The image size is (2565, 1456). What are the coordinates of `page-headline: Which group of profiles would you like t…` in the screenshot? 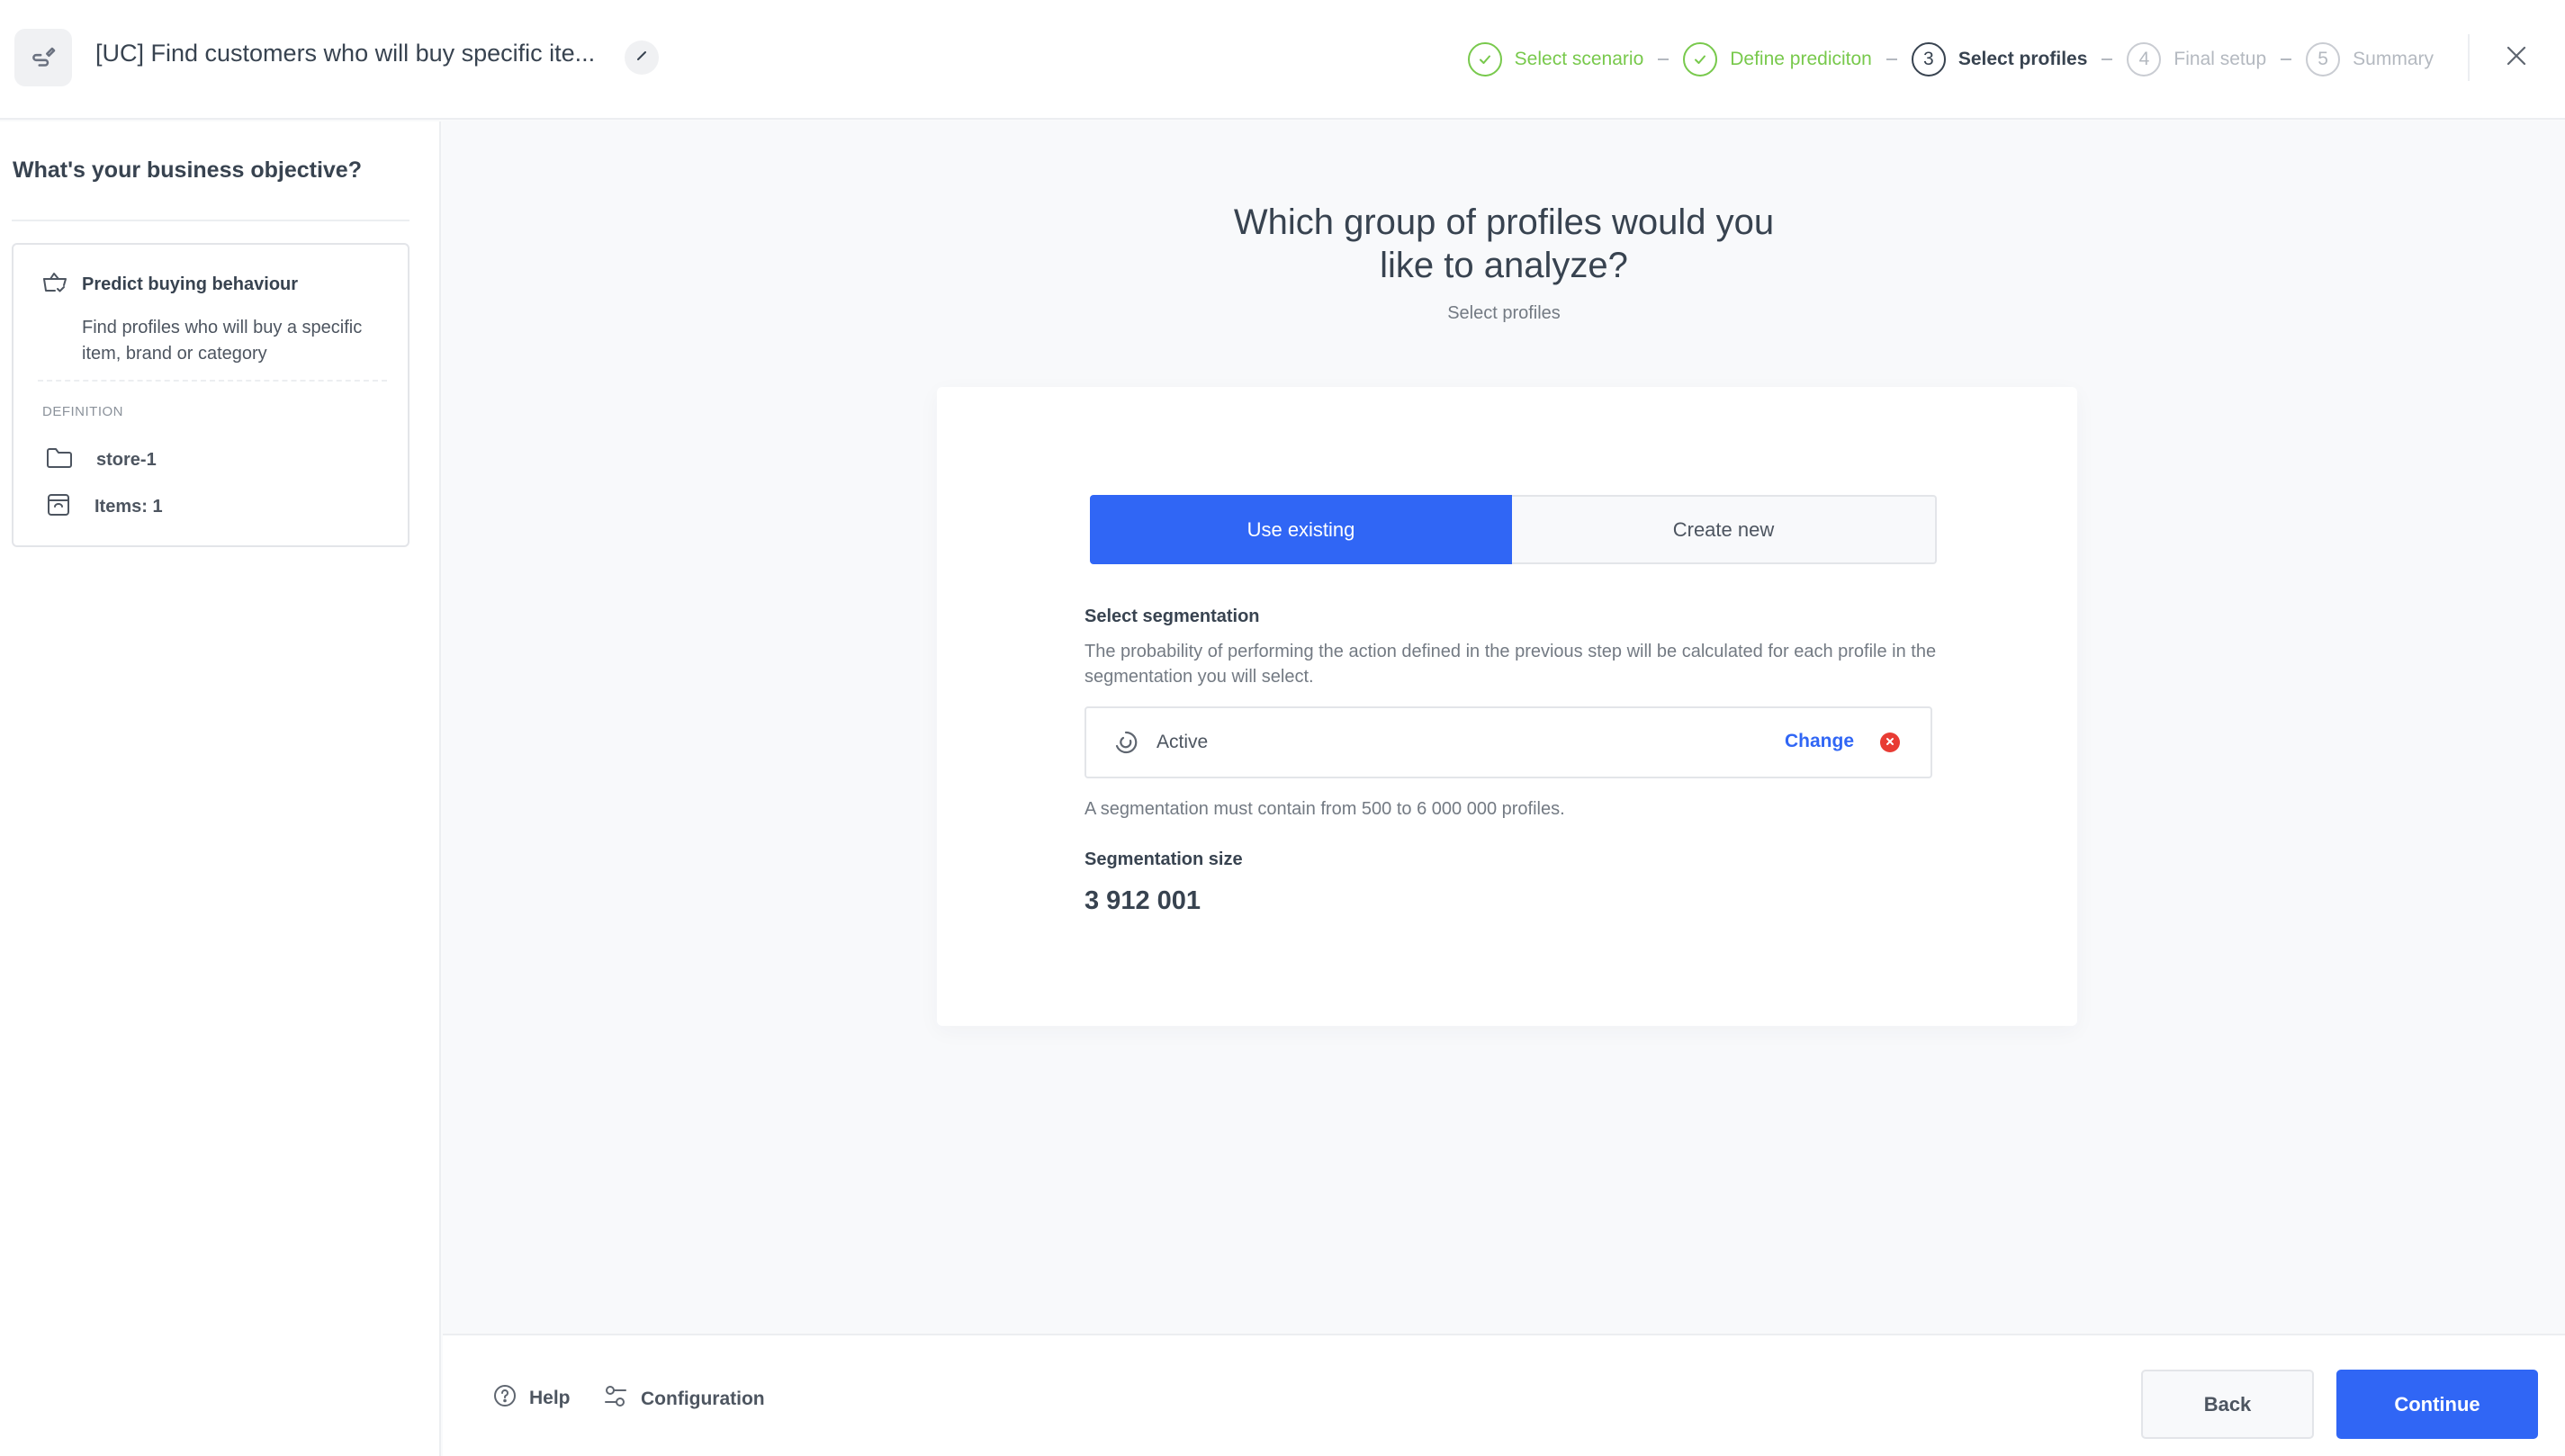 It's located at (1504, 244).